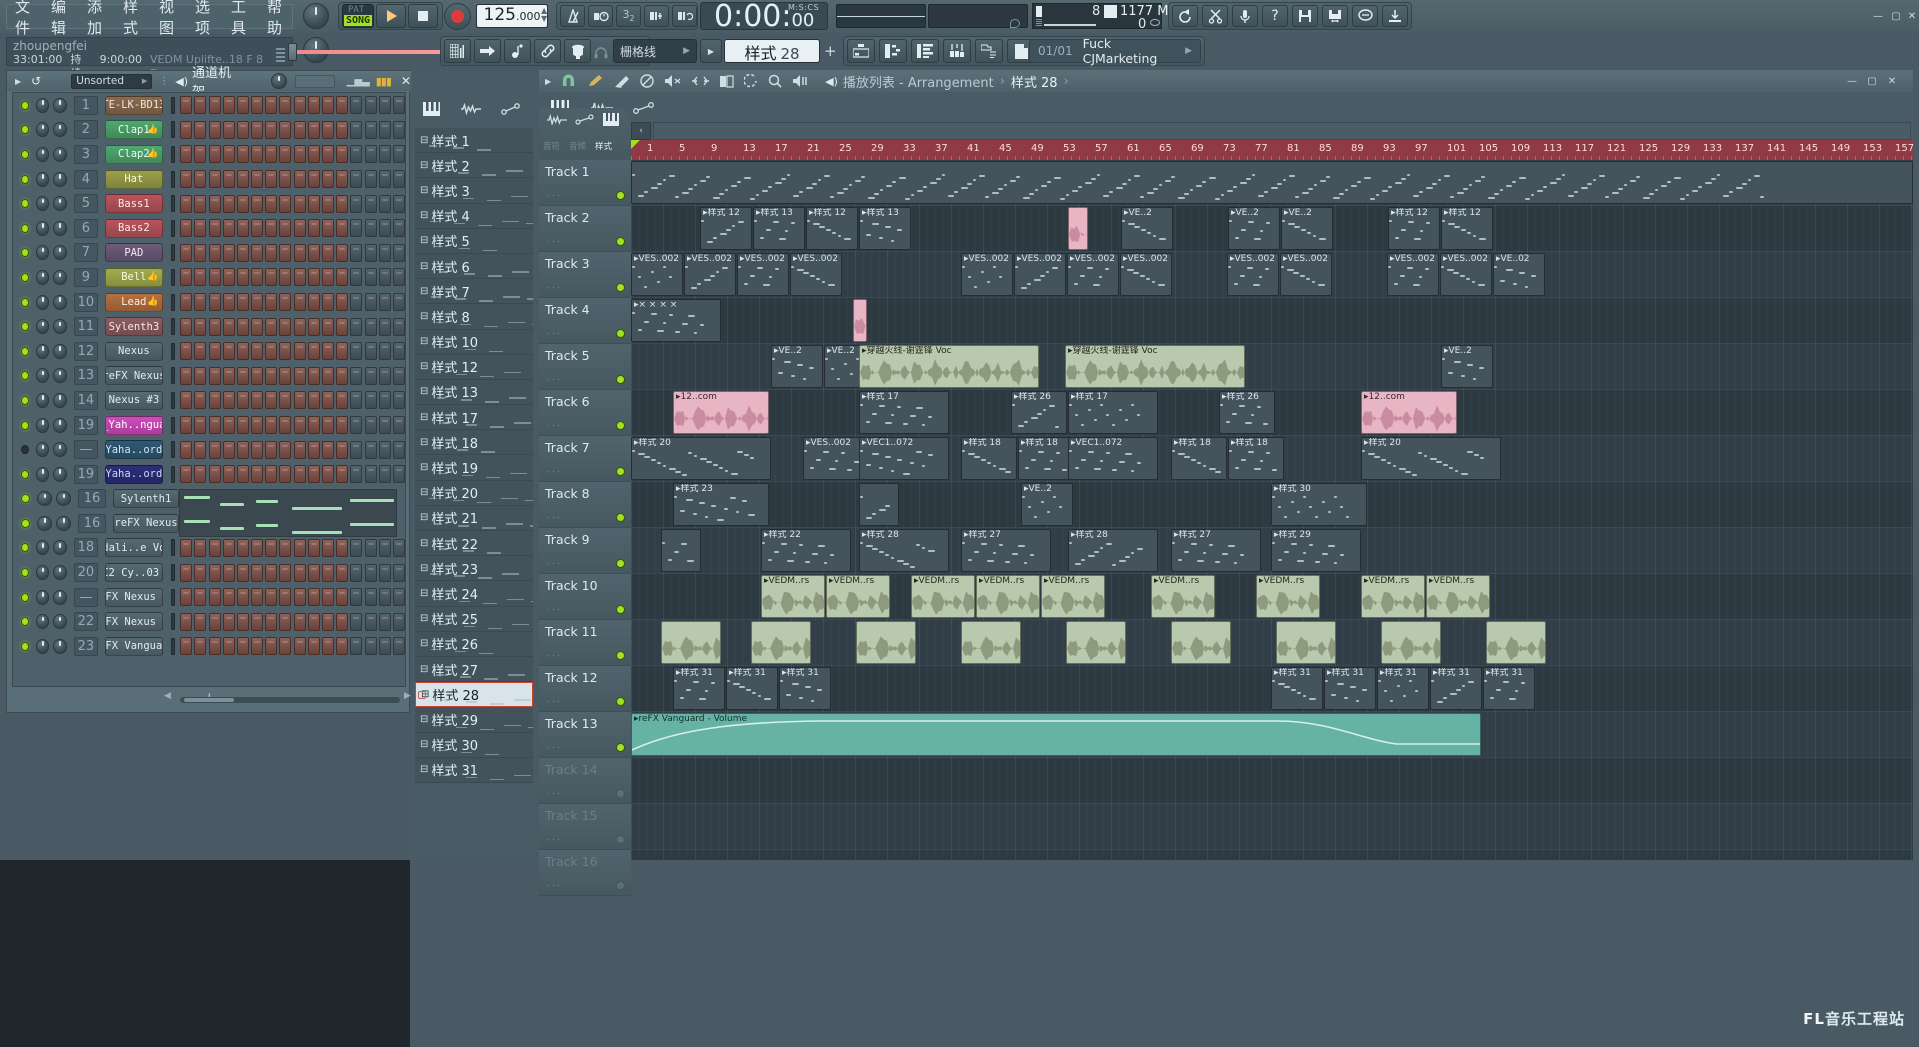 This screenshot has height=1047, width=1919. What do you see at coordinates (1316, 550) in the screenshot?
I see `playlist-clip: ▸样式 29` at bounding box center [1316, 550].